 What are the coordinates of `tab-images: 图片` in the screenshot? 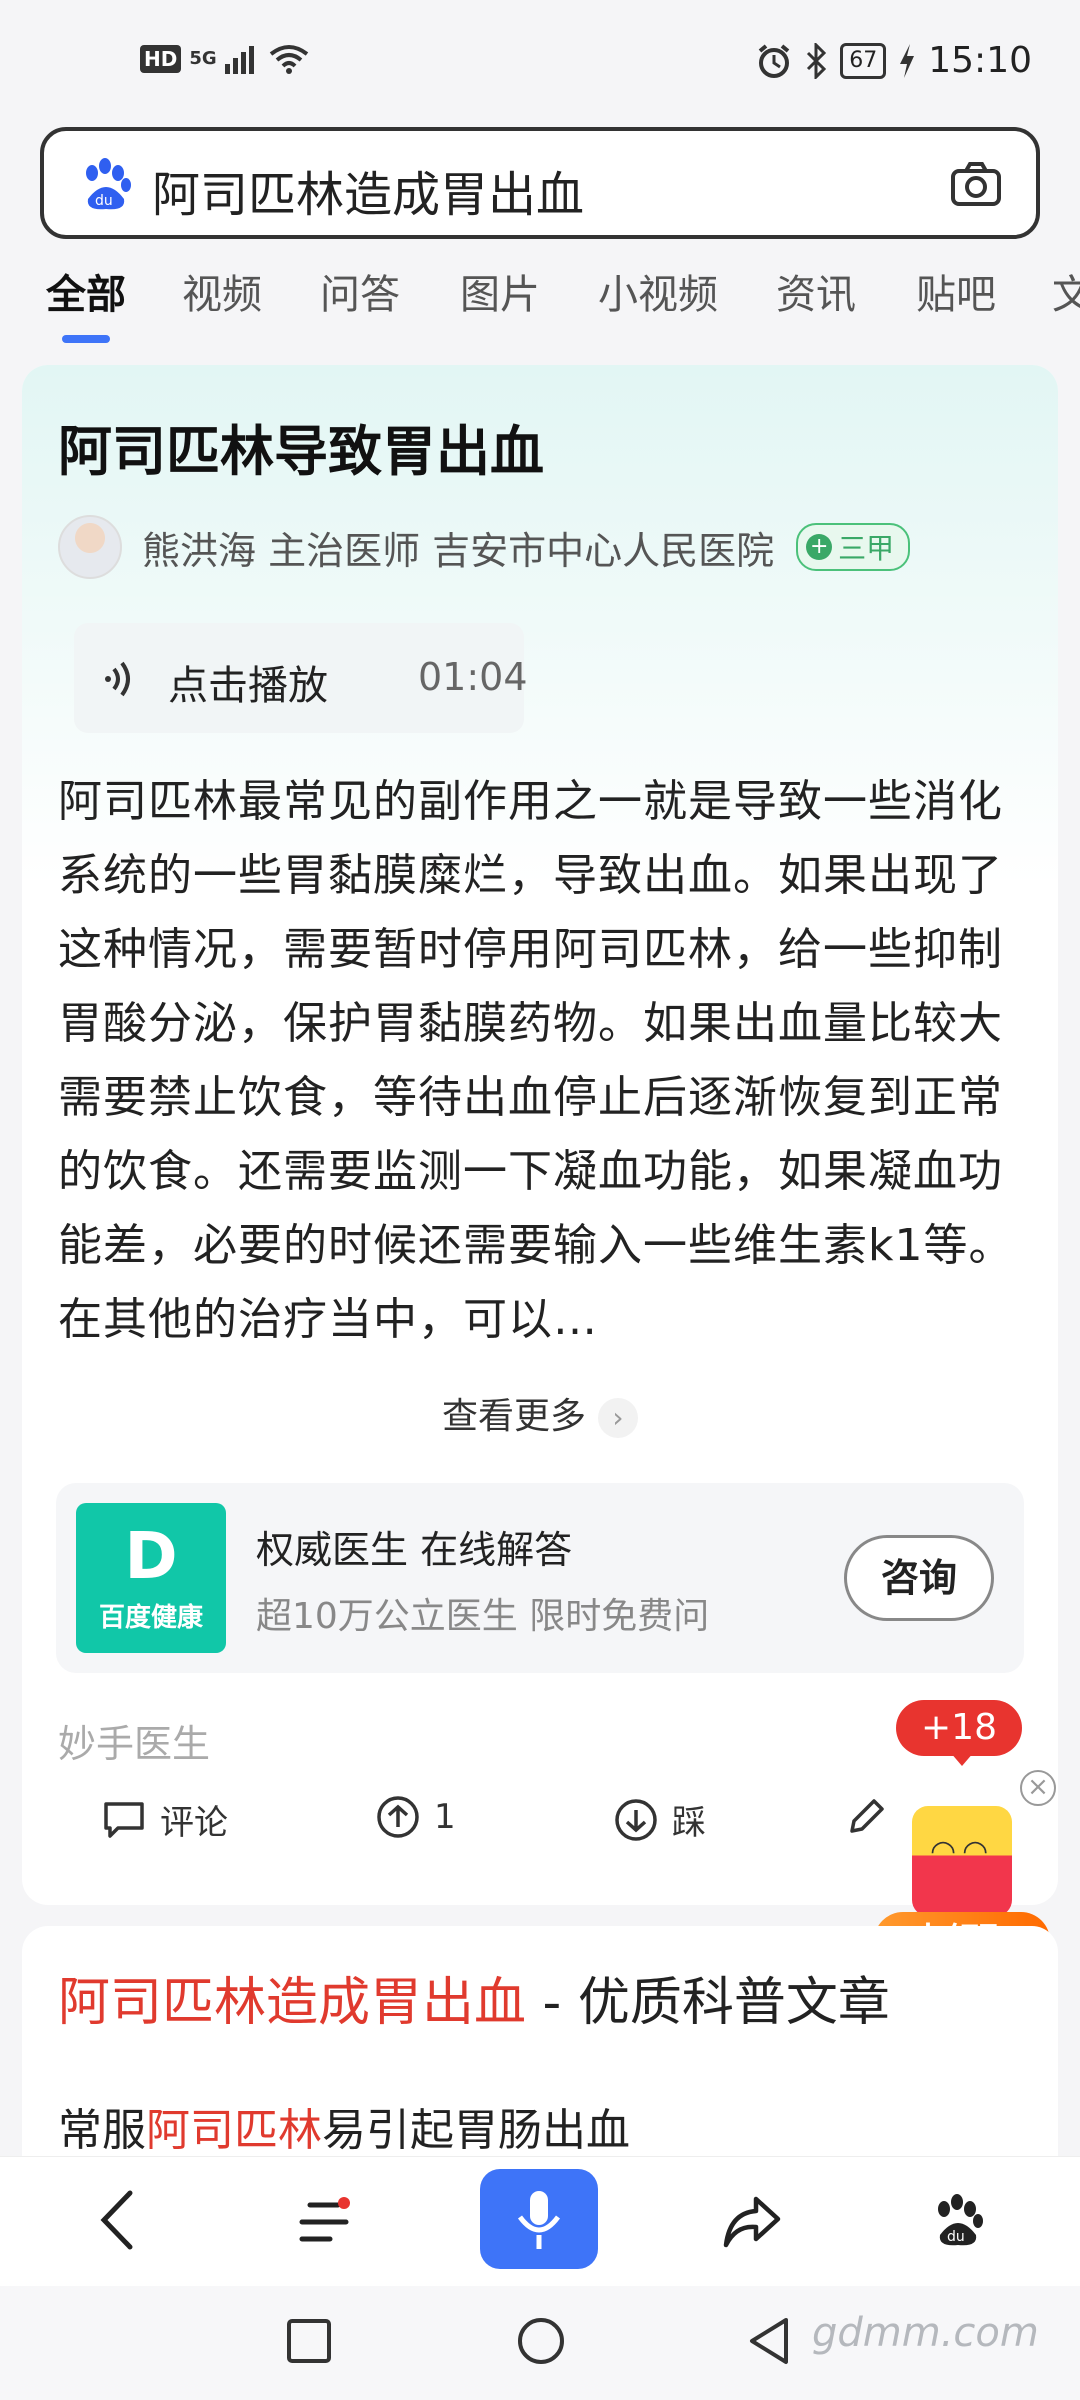 It's located at (500, 291).